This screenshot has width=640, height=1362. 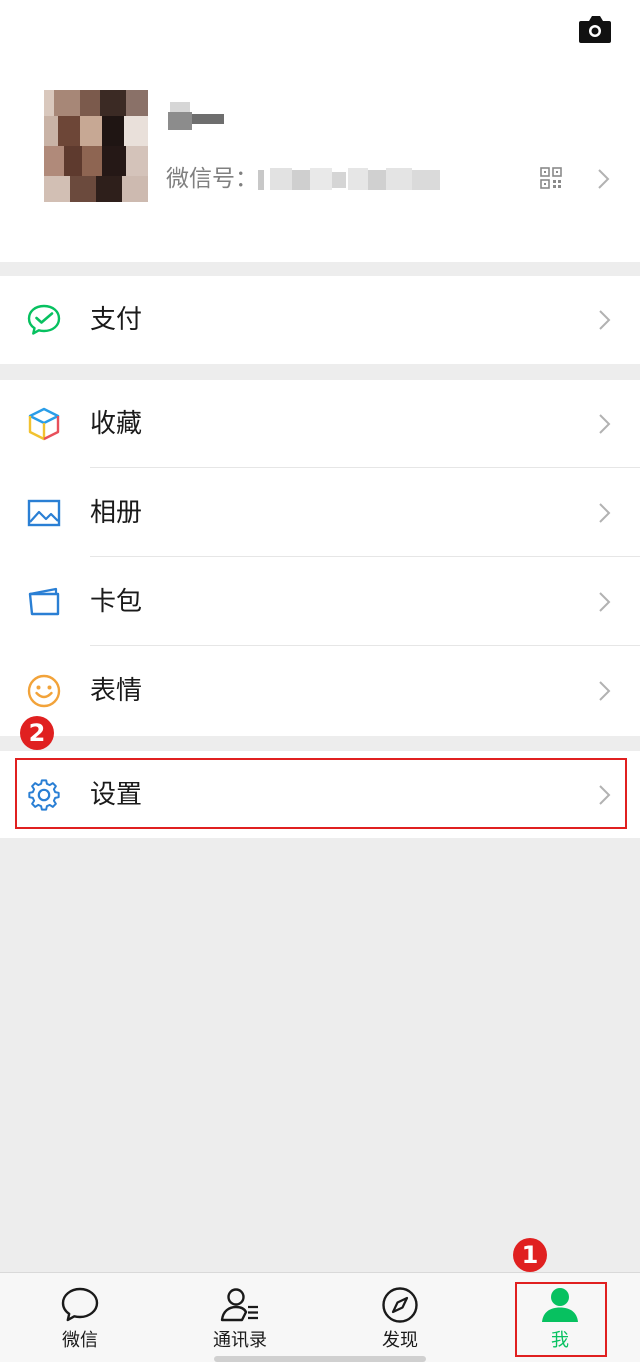 I want to click on menu-item-album: 相册, so click(x=320, y=513).